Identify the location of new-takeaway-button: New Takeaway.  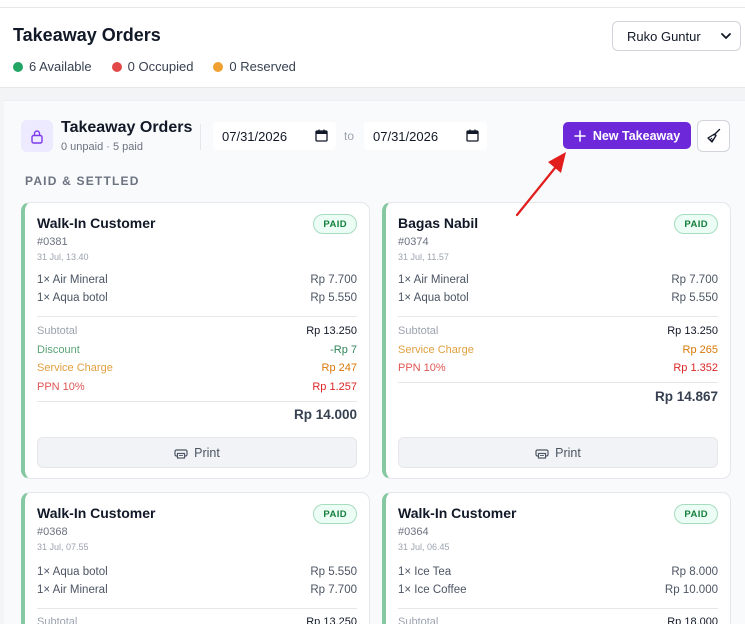
(627, 135).